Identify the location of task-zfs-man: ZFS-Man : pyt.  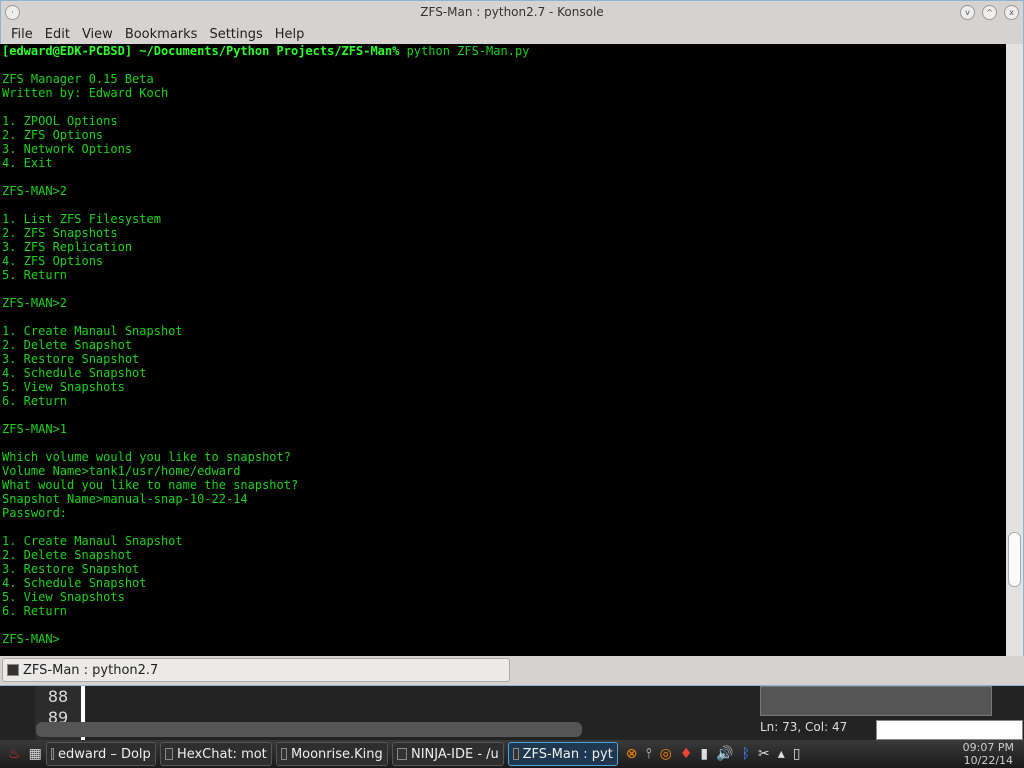
(562, 754).